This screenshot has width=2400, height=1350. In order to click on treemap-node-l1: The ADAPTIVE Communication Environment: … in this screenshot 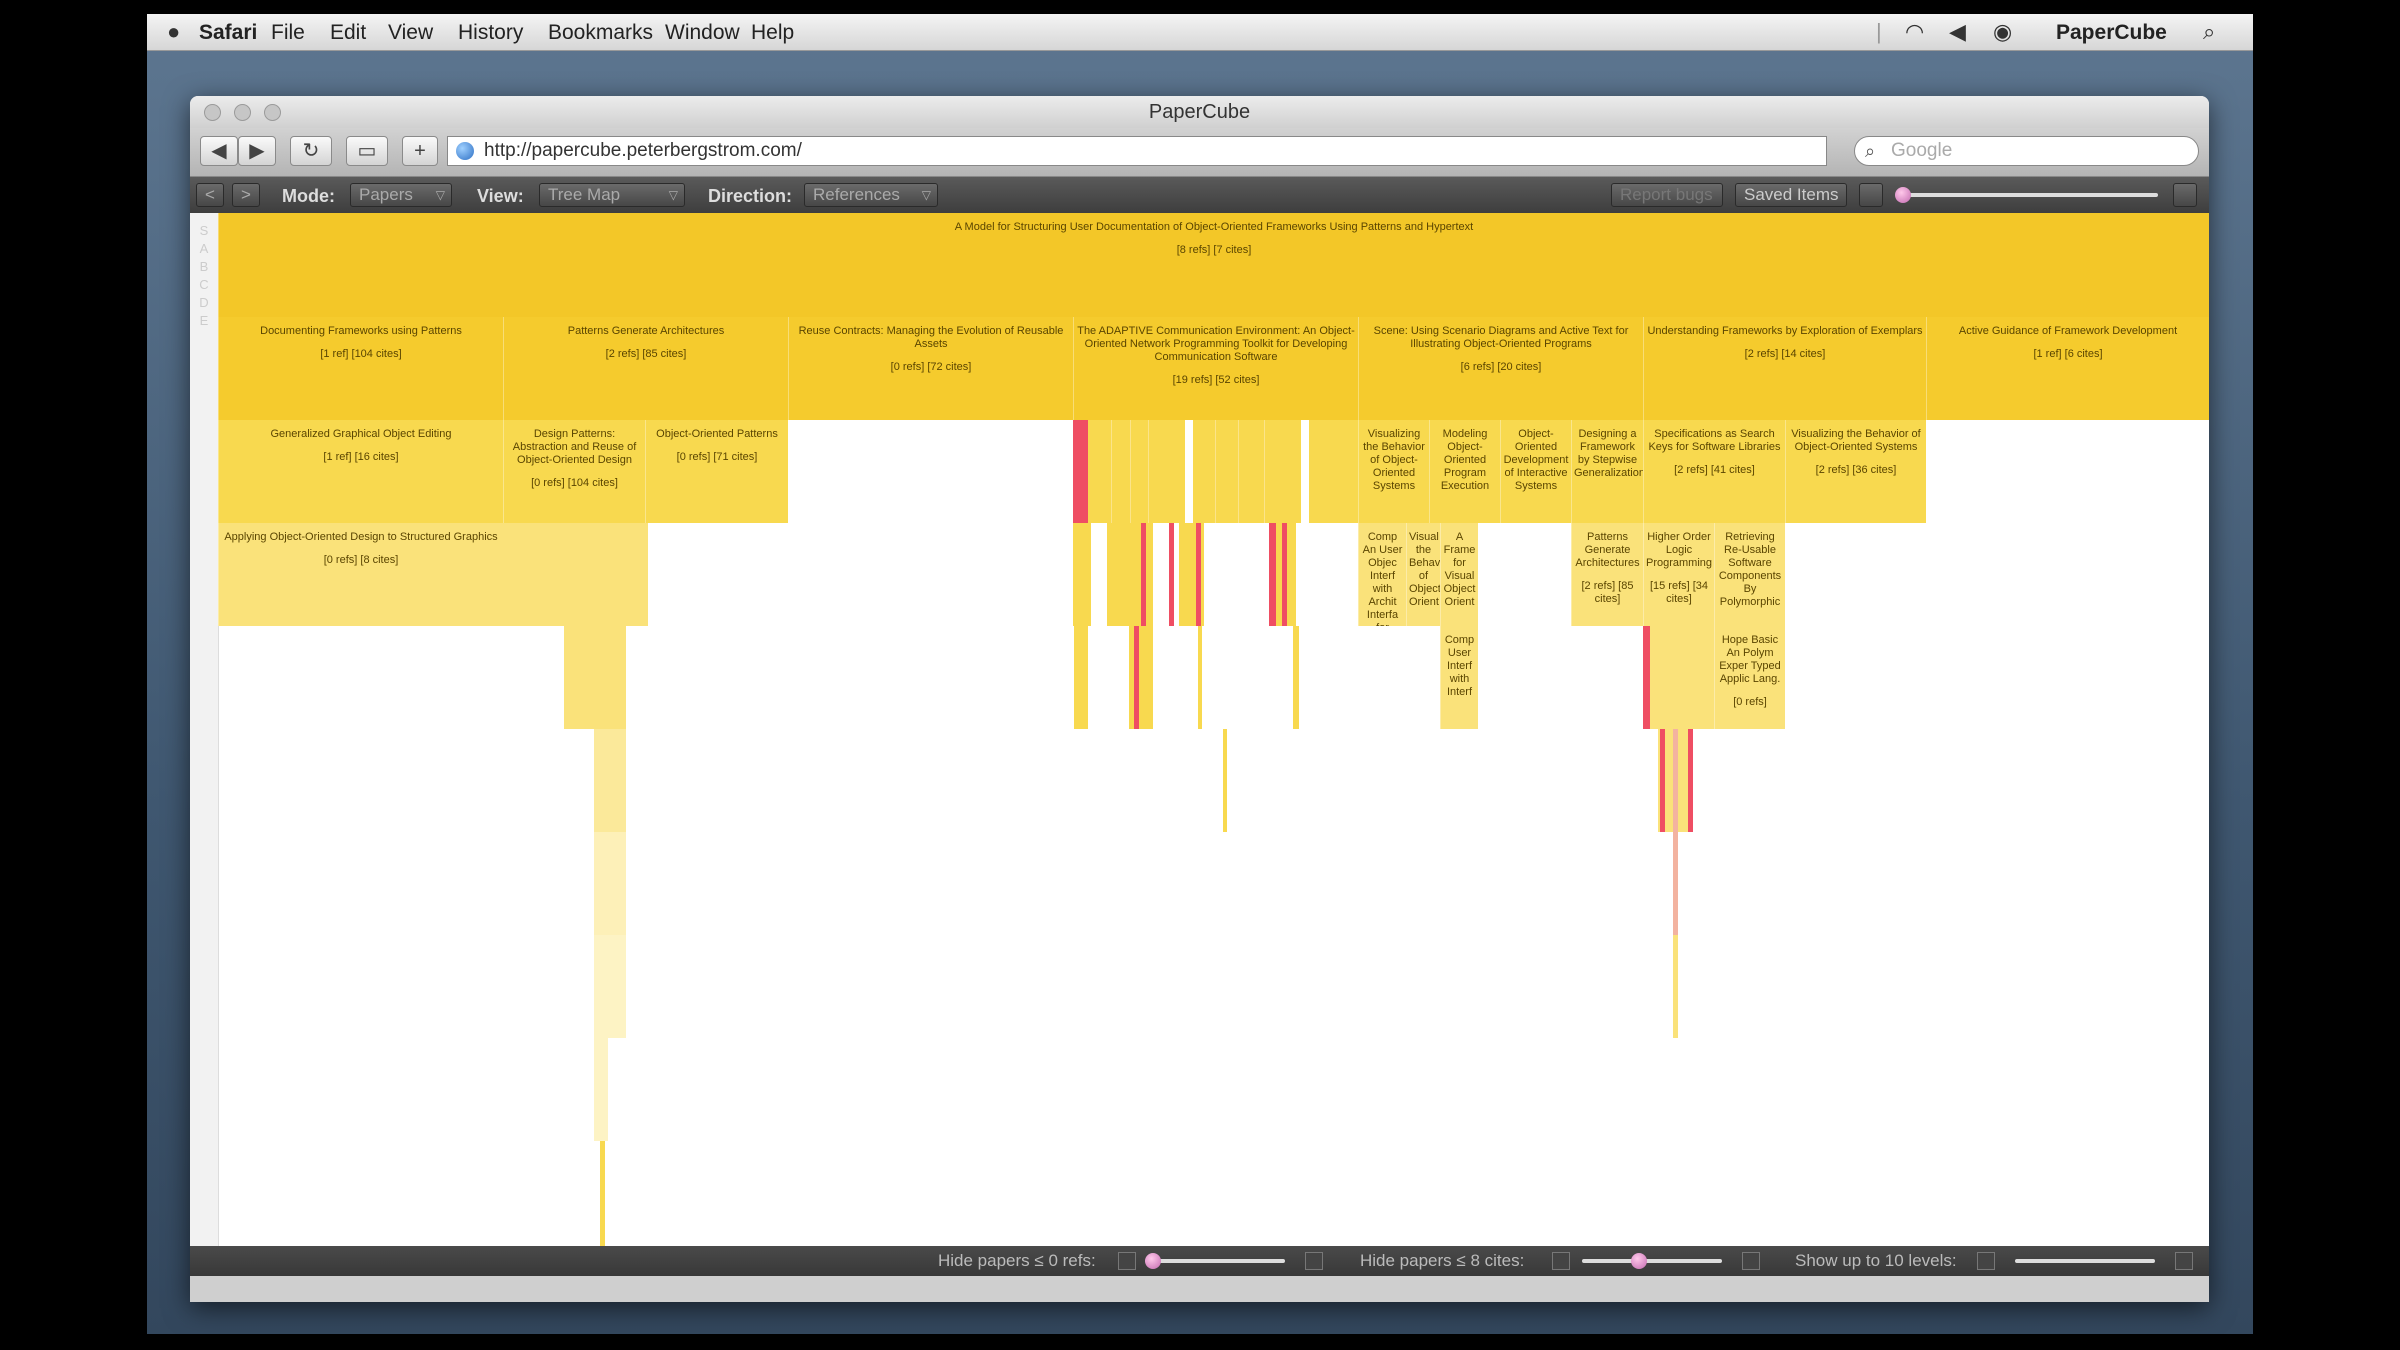, I will do `click(1215, 368)`.